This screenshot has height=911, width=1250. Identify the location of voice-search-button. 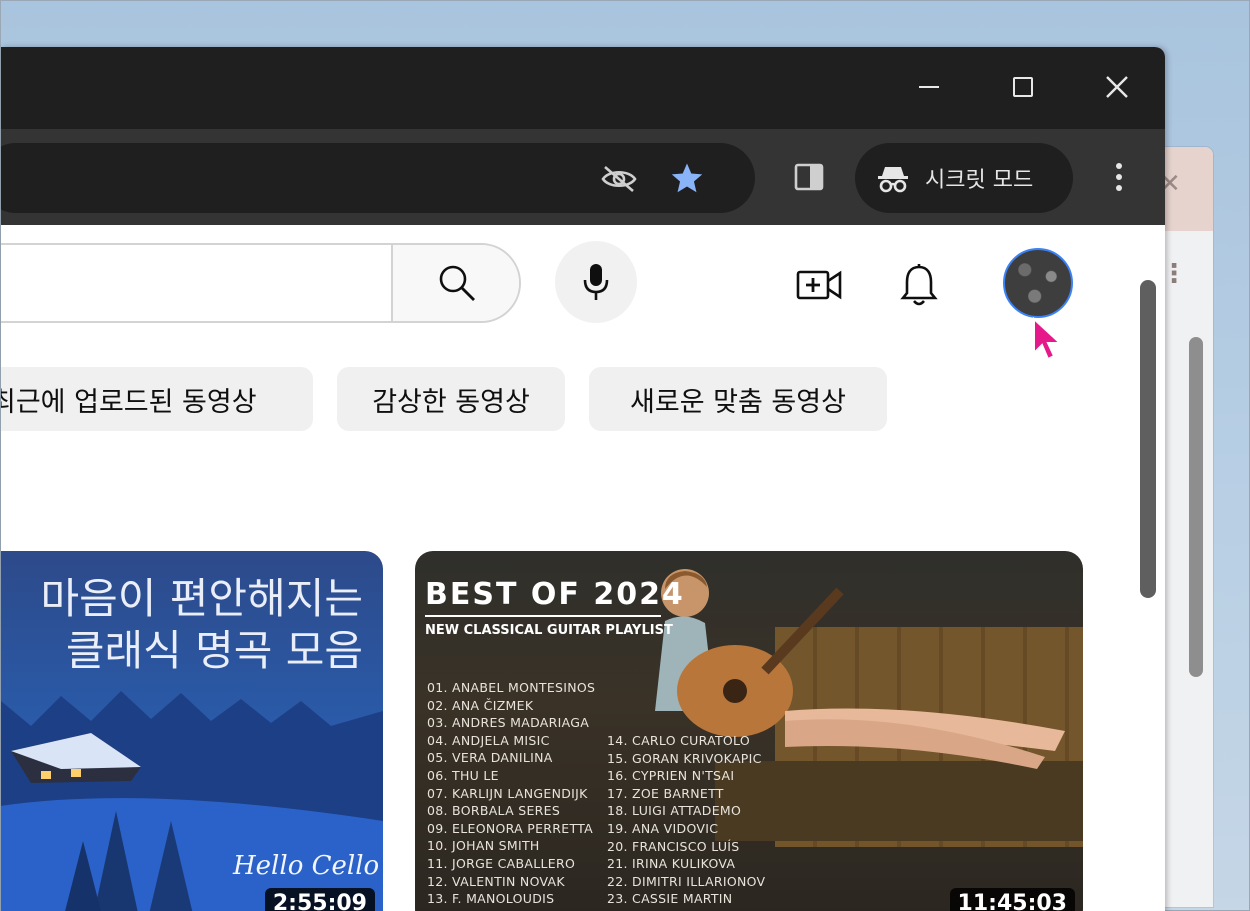
(596, 282).